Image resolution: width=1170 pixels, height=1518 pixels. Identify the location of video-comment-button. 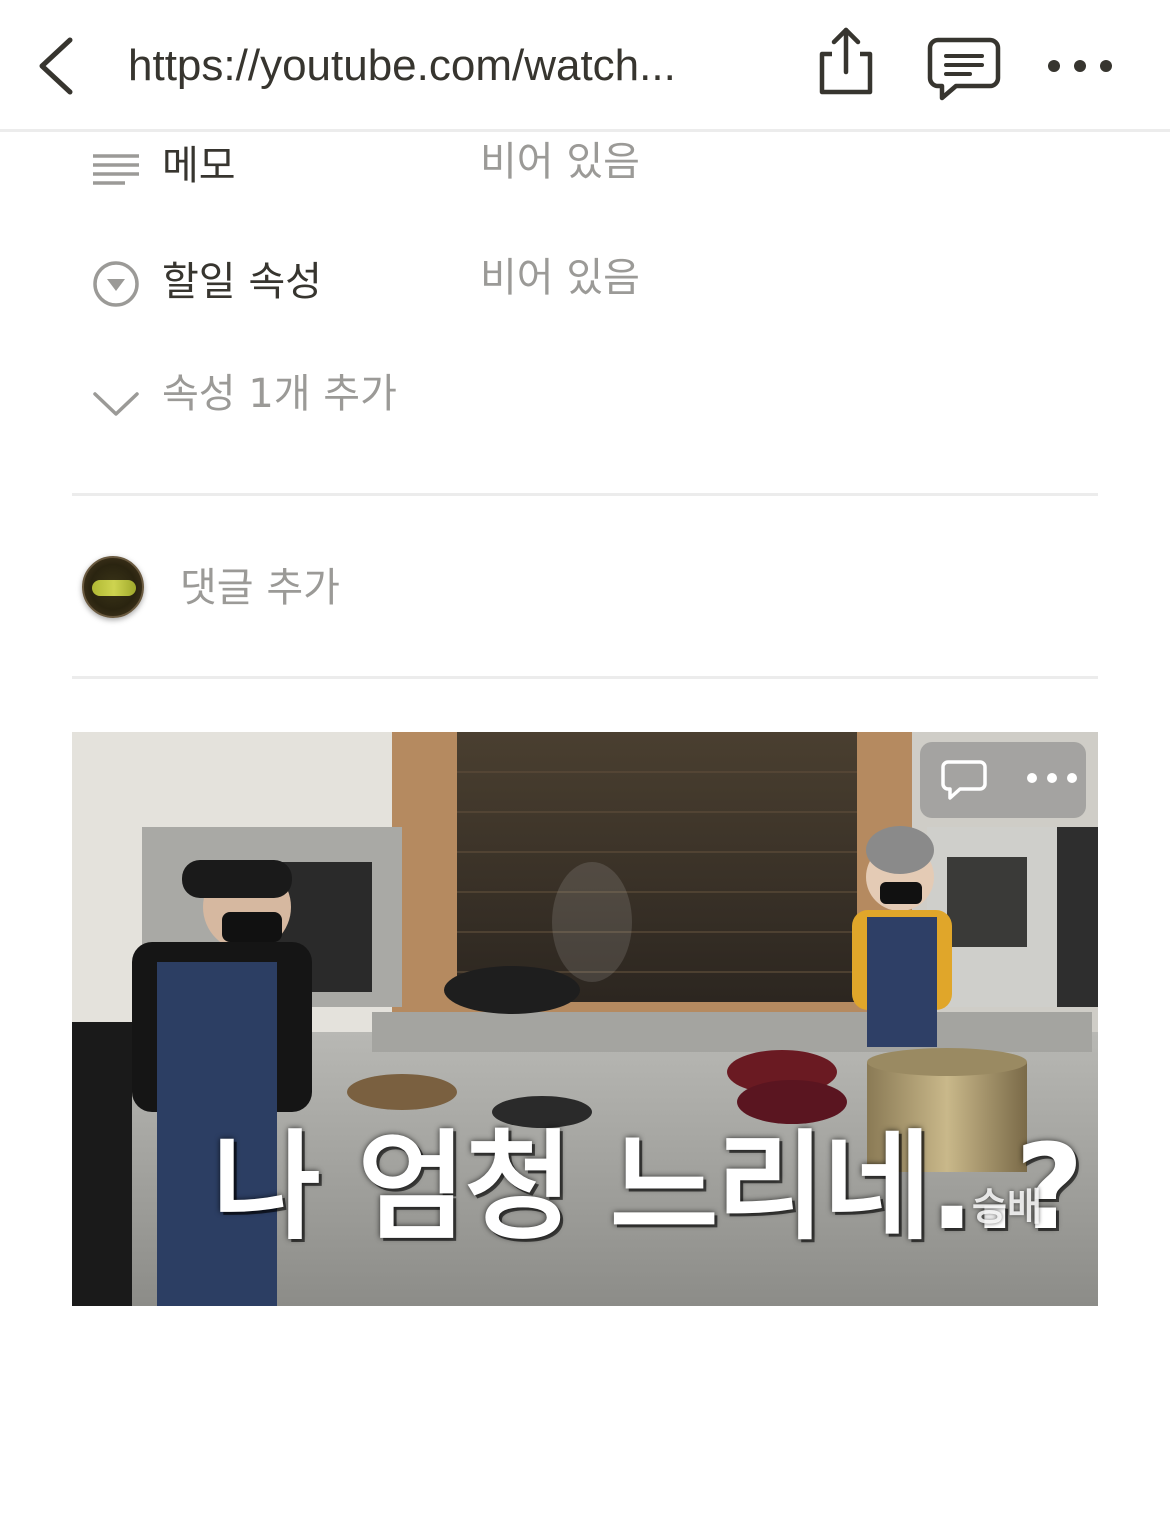
(964, 780).